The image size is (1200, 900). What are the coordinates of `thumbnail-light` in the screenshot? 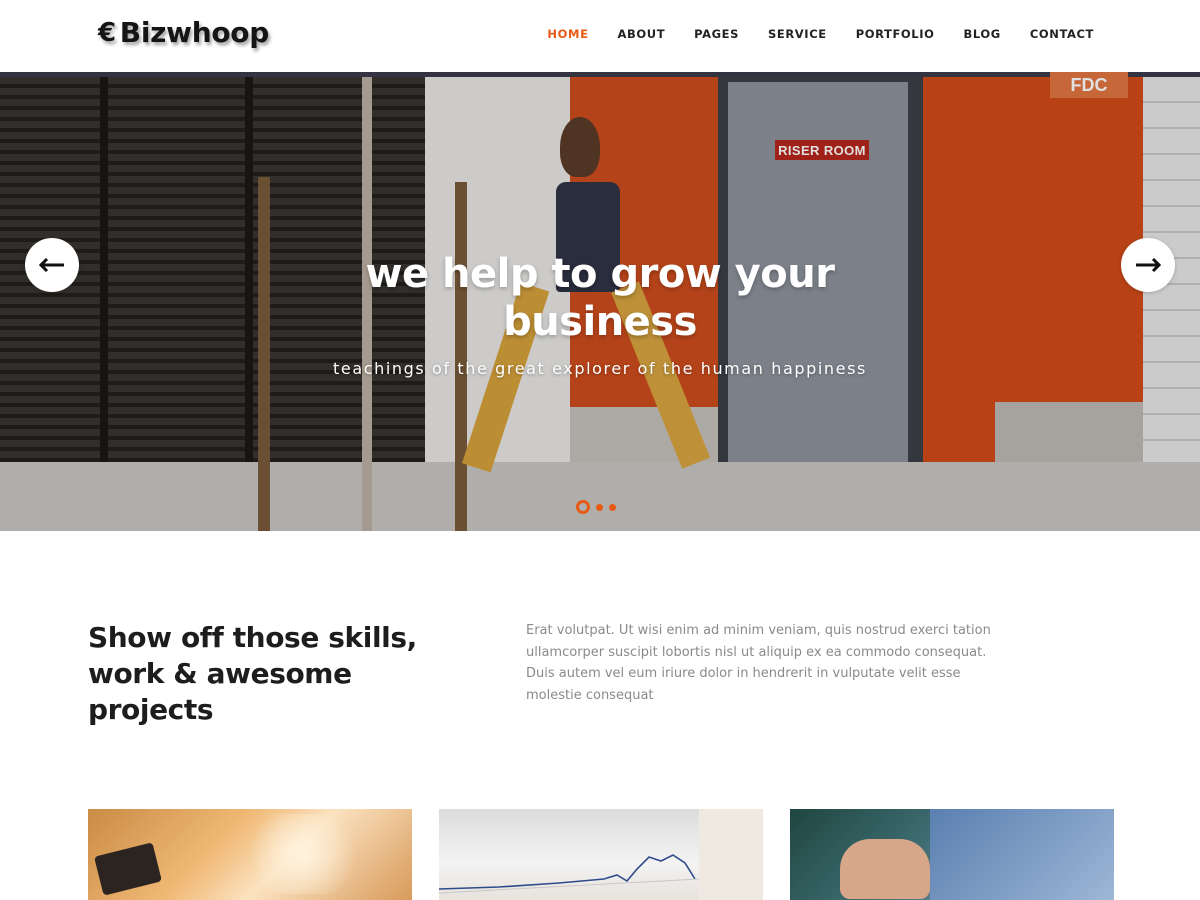 It's located at (303, 854).